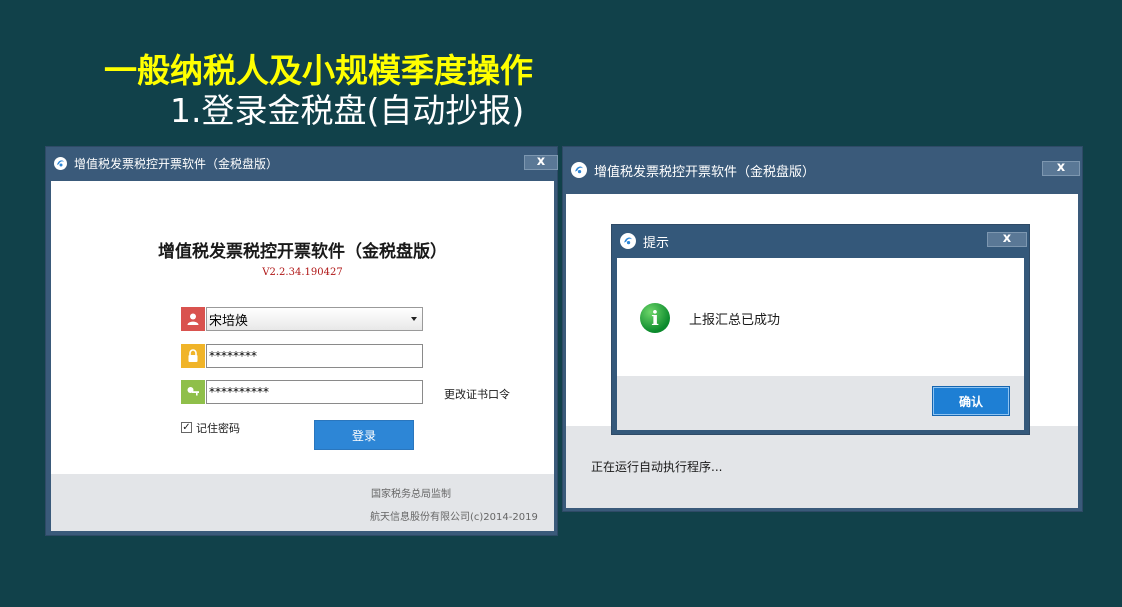 The image size is (1122, 607). I want to click on status-window-title: 增值税发票税控开票软件（金税盘版）, so click(705, 172).